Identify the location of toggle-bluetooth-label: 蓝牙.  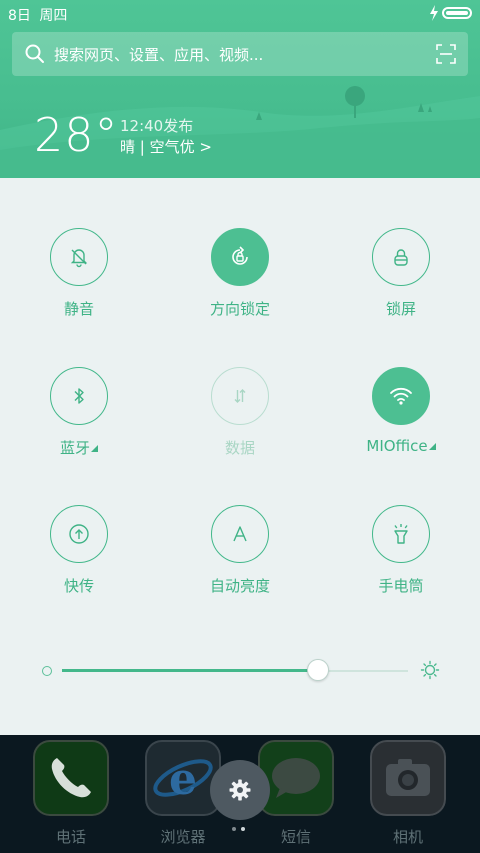
(79, 447).